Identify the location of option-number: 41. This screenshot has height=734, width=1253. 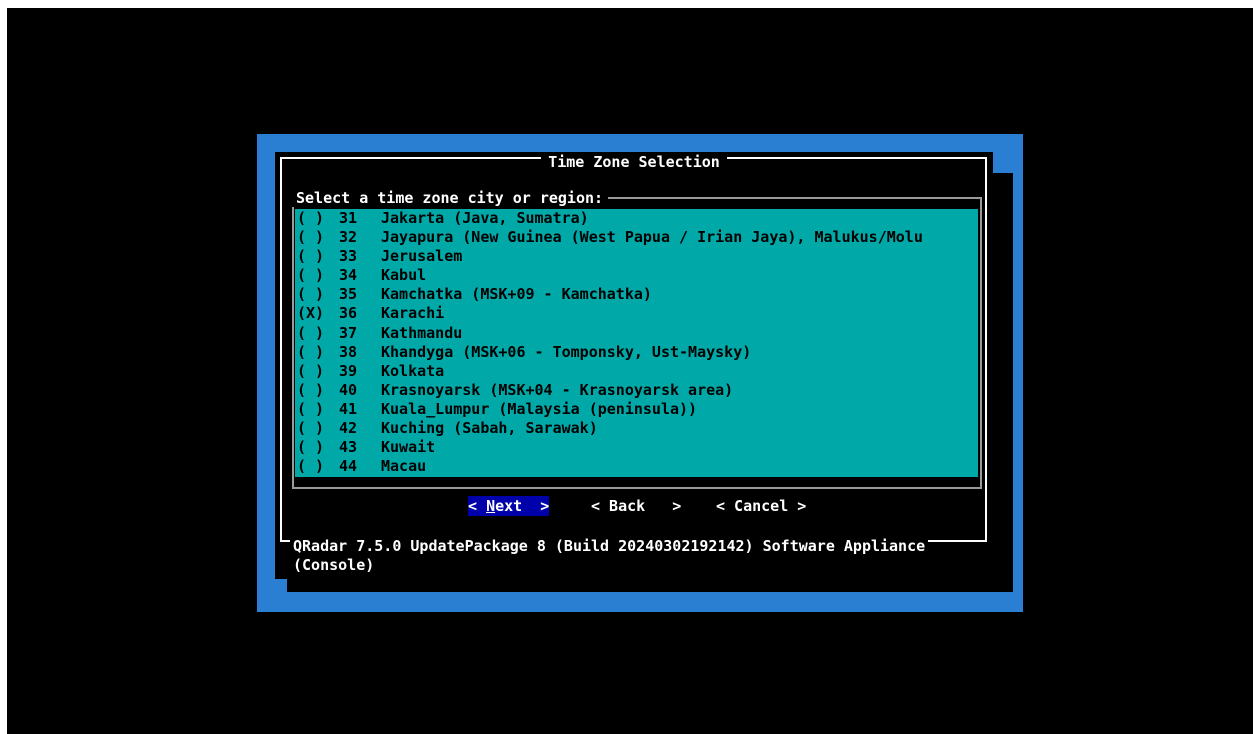
(348, 408).